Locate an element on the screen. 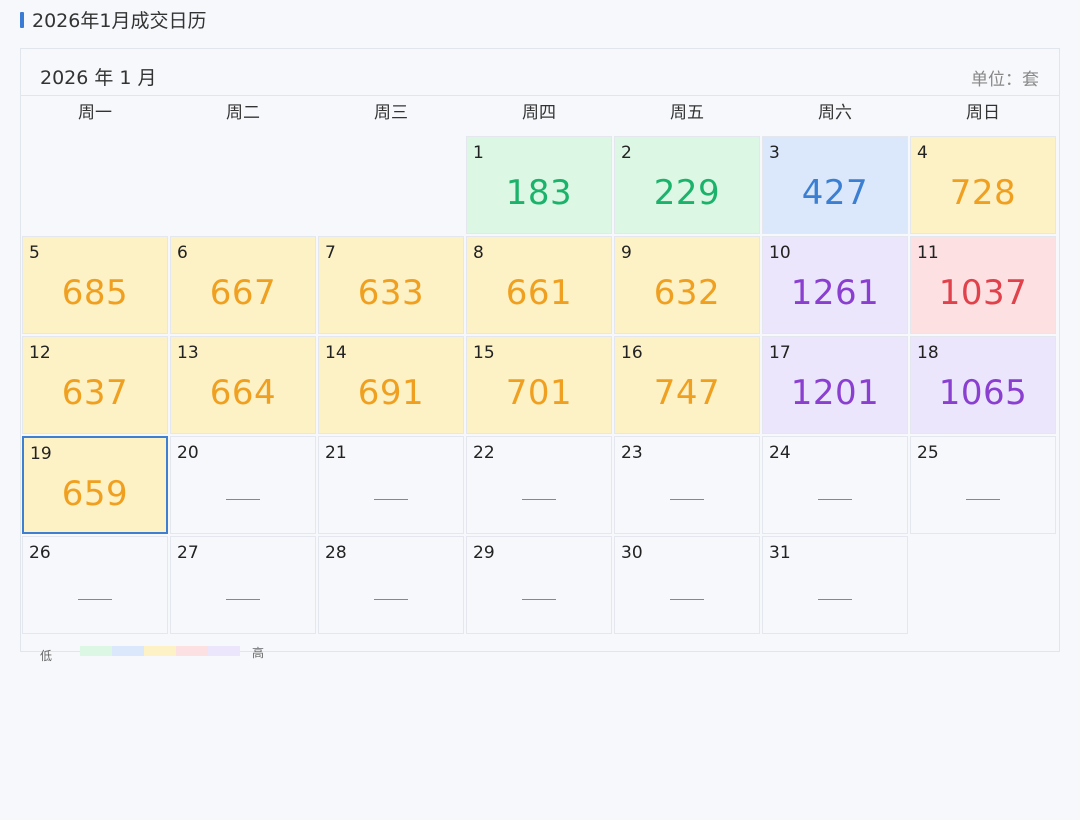  deal-count: 747 is located at coordinates (687, 393).